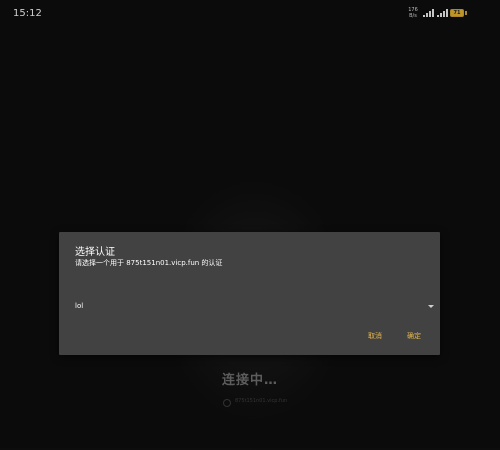 The height and width of the screenshot is (450, 500). I want to click on certificate-select-value: lol, so click(79, 306).